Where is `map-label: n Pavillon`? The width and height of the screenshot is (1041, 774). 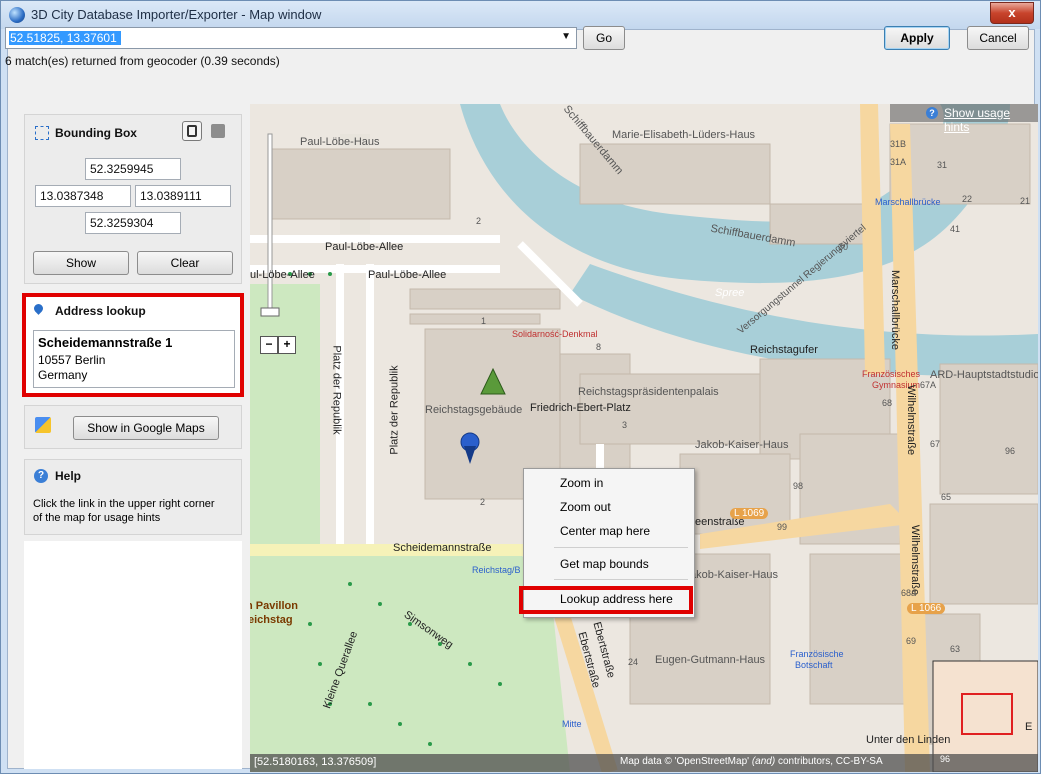
map-label: n Pavillon is located at coordinates (274, 606).